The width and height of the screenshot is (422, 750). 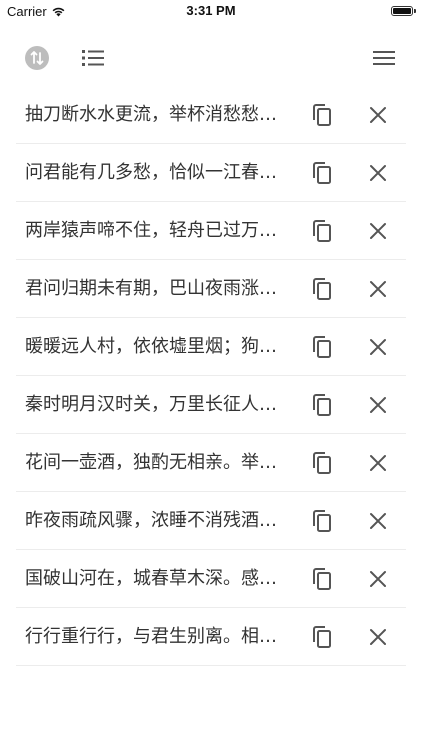 I want to click on list-item: 花间一壶酒，独酌无相亲。举杯邀明月, so click(x=211, y=463).